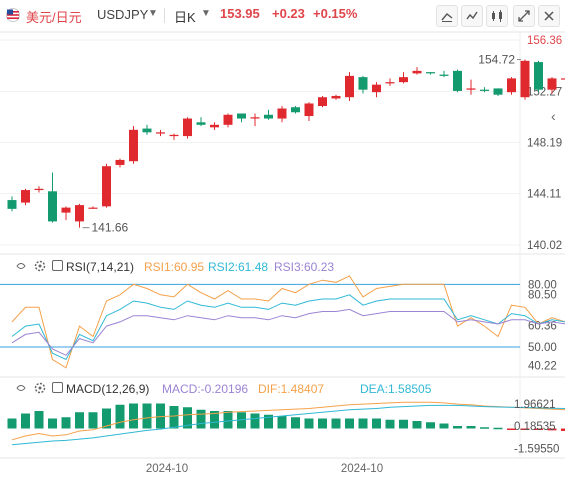 The width and height of the screenshot is (565, 481). I want to click on rsi1-value: RSI1:60.95, so click(174, 267).